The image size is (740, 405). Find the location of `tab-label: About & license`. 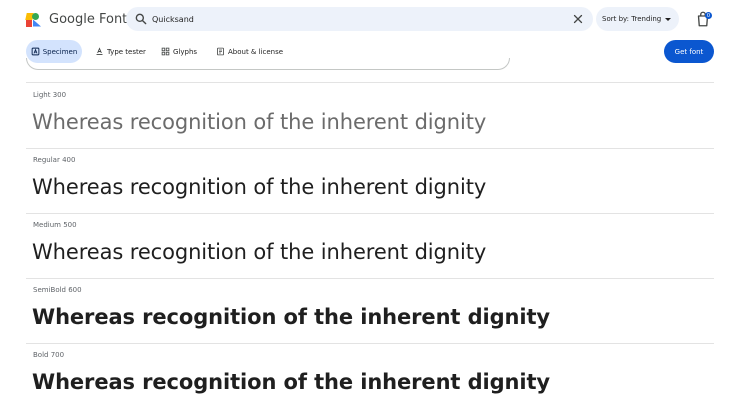

tab-label: About & license is located at coordinates (256, 51).